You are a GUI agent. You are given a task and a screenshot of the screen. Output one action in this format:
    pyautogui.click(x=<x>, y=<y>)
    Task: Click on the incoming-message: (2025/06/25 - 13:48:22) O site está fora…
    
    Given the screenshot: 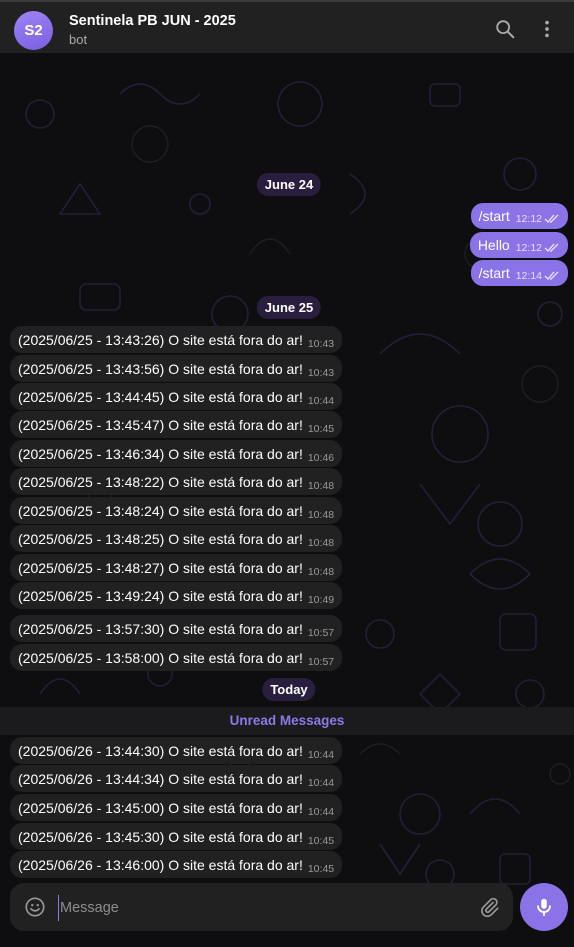 What is the action you would take?
    pyautogui.click(x=176, y=481)
    